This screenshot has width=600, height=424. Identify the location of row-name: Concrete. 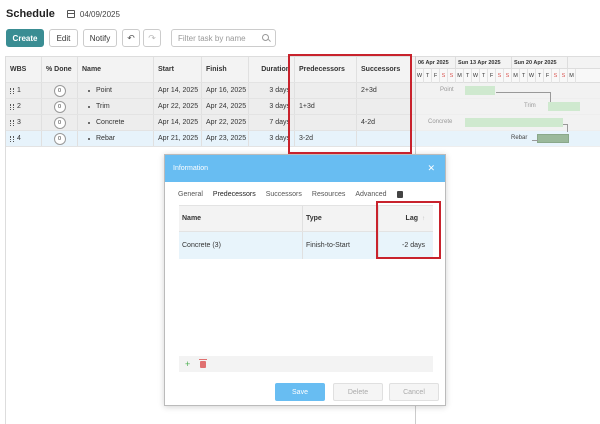
(110, 122).